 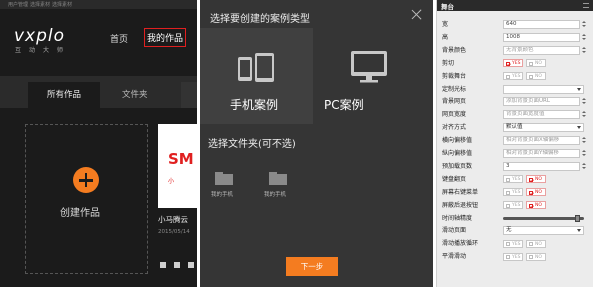 What do you see at coordinates (165, 37) in the screenshot?
I see `nav-my-works: 我的作品` at bounding box center [165, 37].